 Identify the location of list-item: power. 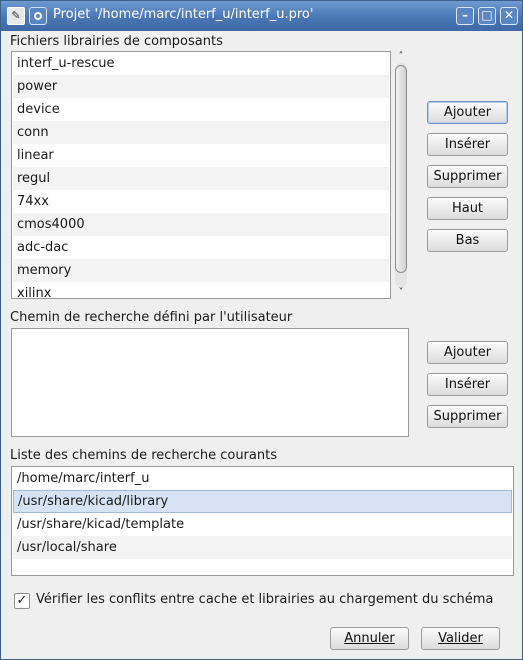
(201, 86).